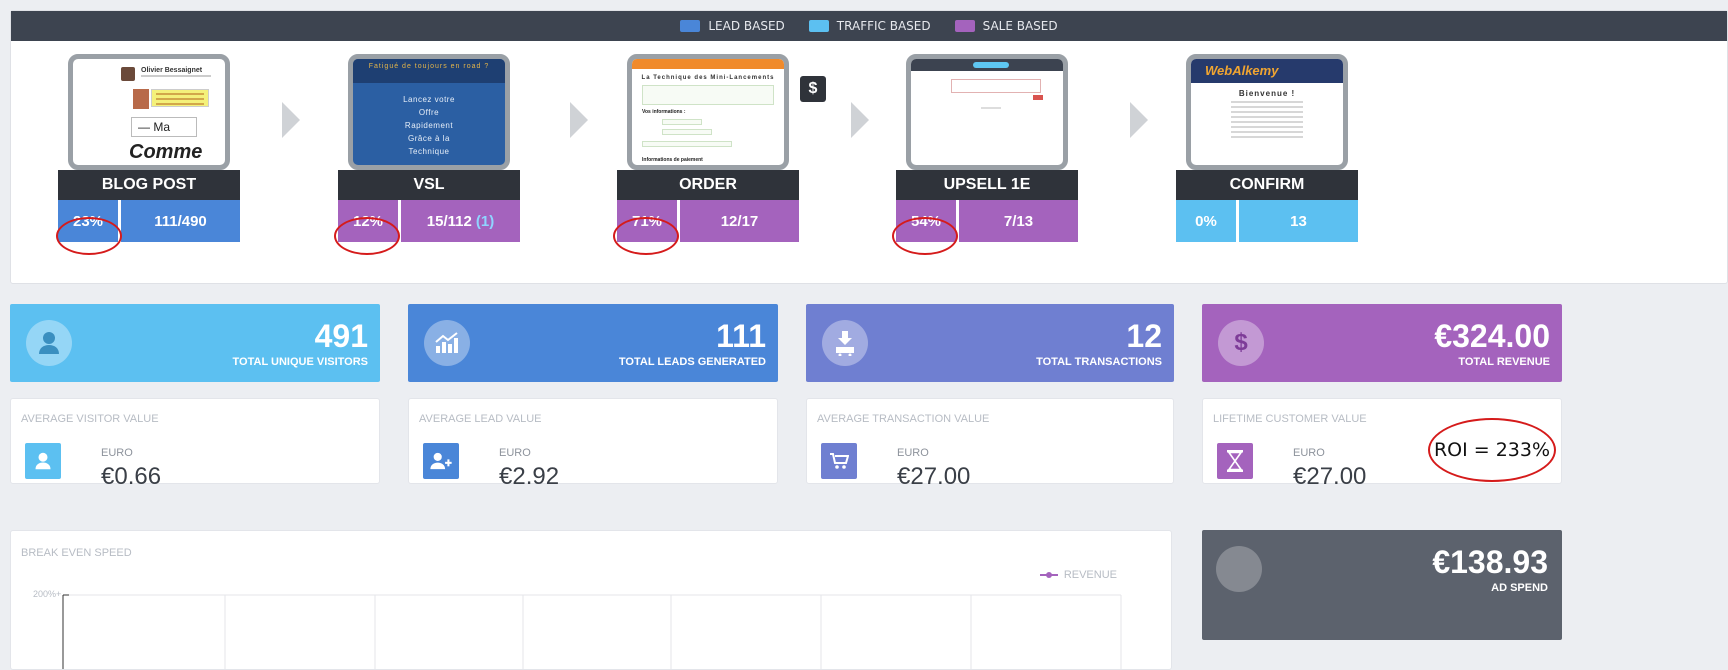  What do you see at coordinates (429, 99) in the screenshot?
I see `vsl-line: Lancez votre` at bounding box center [429, 99].